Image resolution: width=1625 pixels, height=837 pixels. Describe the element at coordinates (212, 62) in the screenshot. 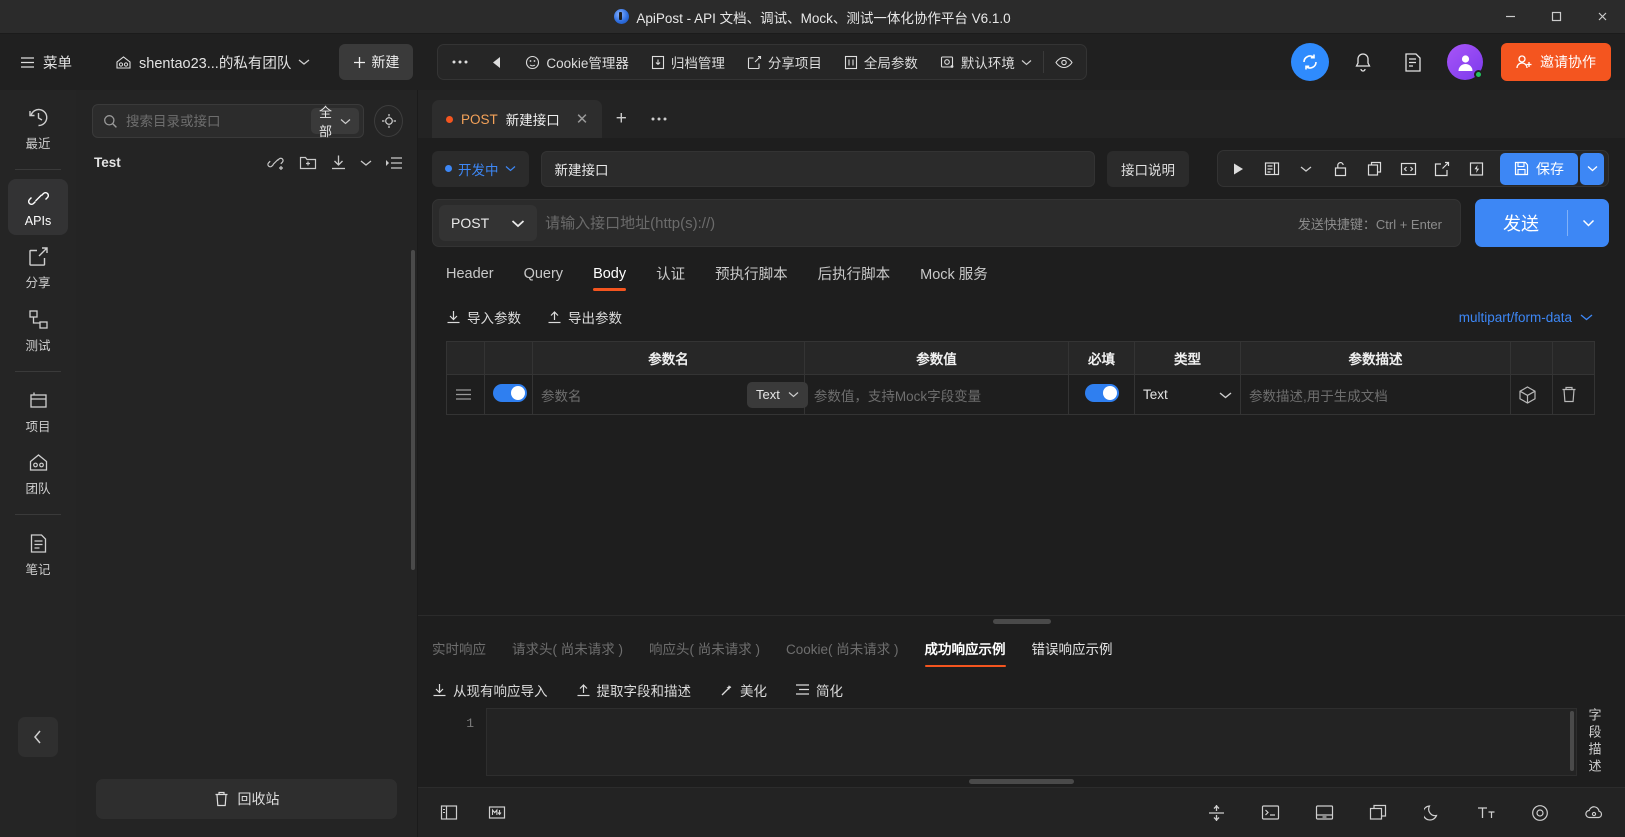

I see `team-selector: shentao23...的私有团队` at that location.